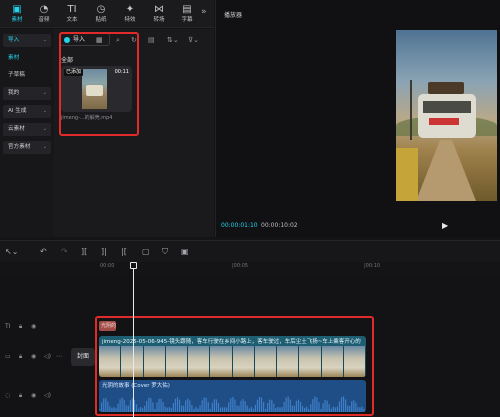 This screenshot has width=500, height=417. Describe the element at coordinates (133, 340) in the screenshot. I see `playhead` at that location.